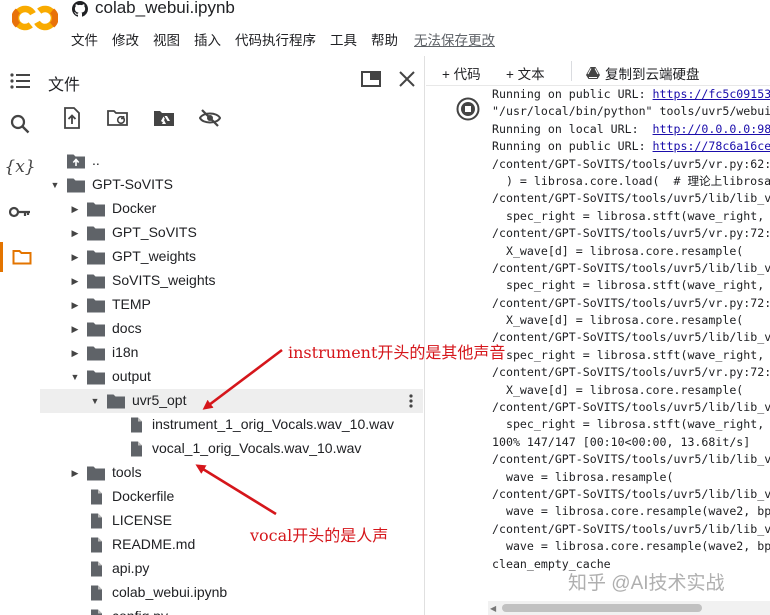  I want to click on output-line-text: spec_right = librosa.stft(wave_right,, so click(631, 285).